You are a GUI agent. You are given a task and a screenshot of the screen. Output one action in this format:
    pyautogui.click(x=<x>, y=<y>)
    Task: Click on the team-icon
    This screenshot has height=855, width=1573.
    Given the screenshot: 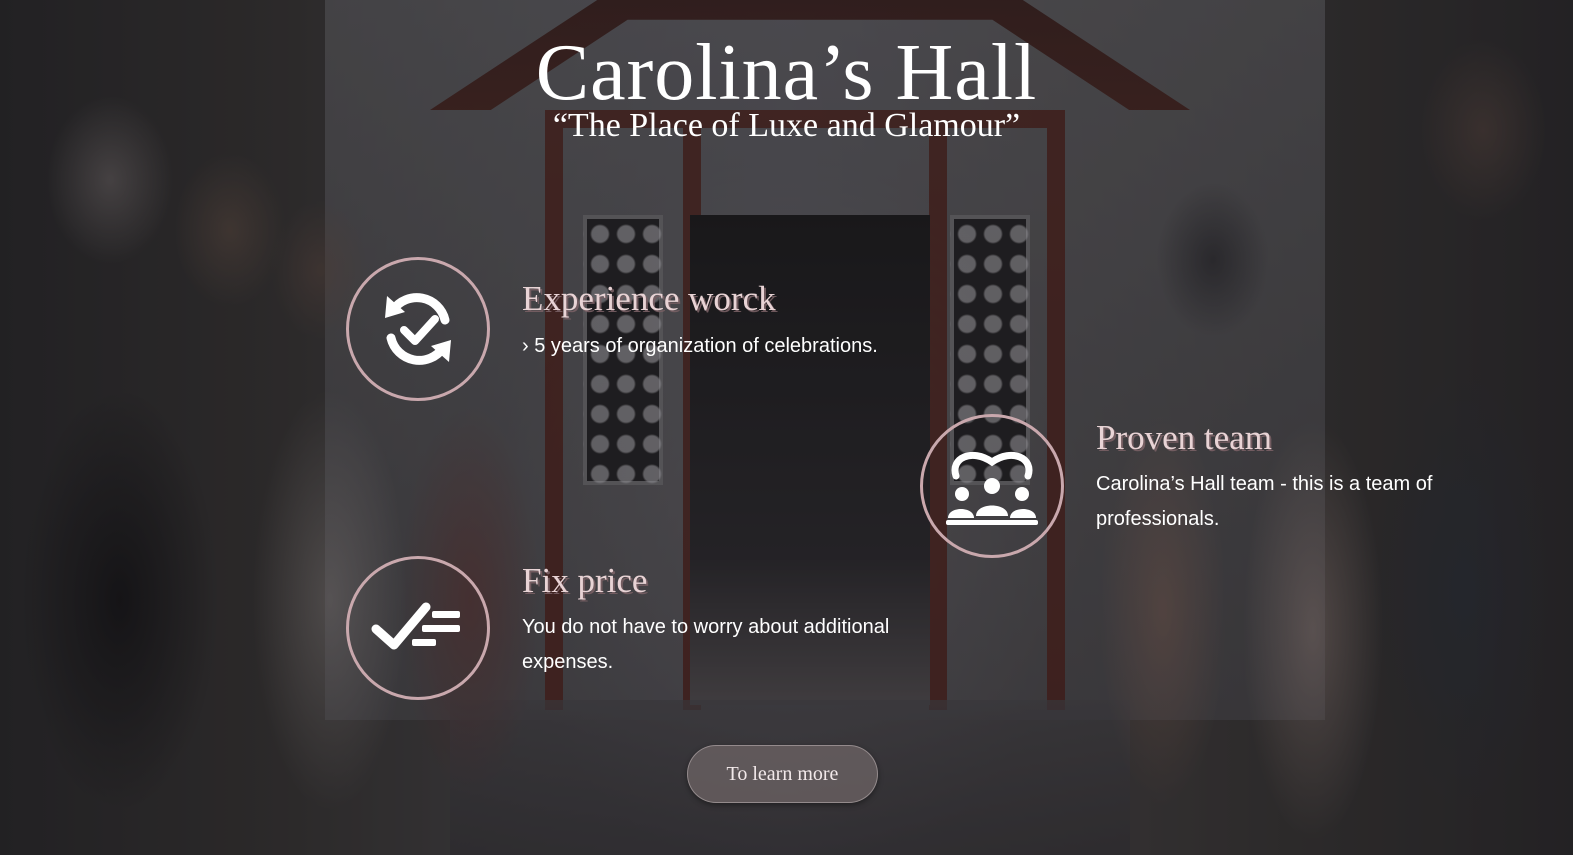 What is the action you would take?
    pyautogui.click(x=992, y=488)
    